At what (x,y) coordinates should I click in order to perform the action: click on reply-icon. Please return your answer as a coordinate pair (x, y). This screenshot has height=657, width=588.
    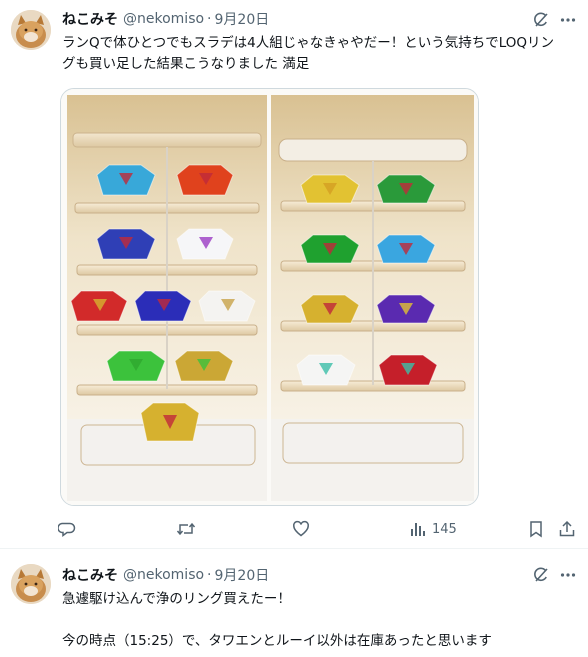
    Looking at the image, I should click on (67, 529).